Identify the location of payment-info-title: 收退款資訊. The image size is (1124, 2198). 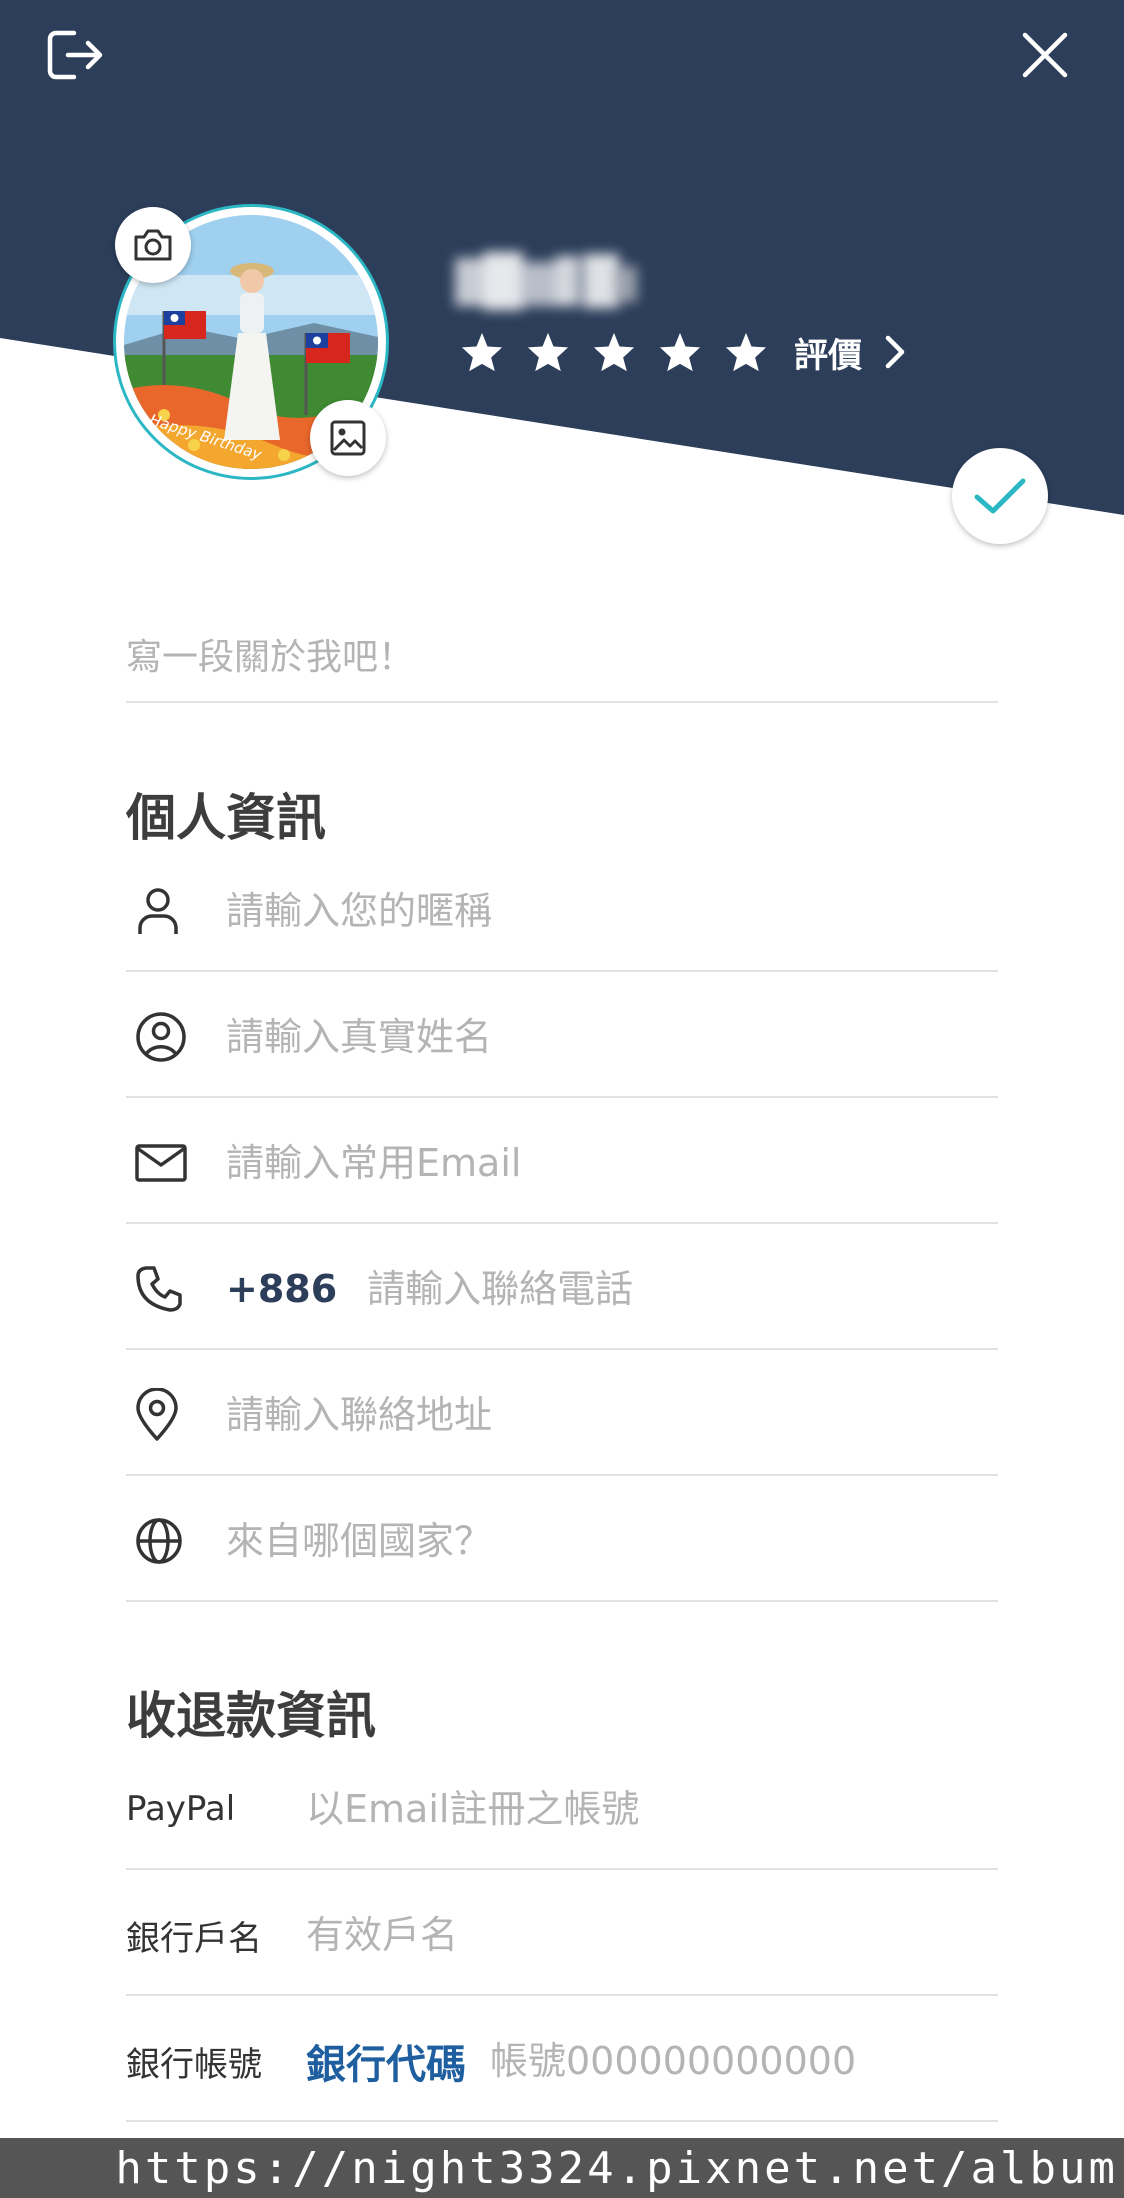
(251, 1716).